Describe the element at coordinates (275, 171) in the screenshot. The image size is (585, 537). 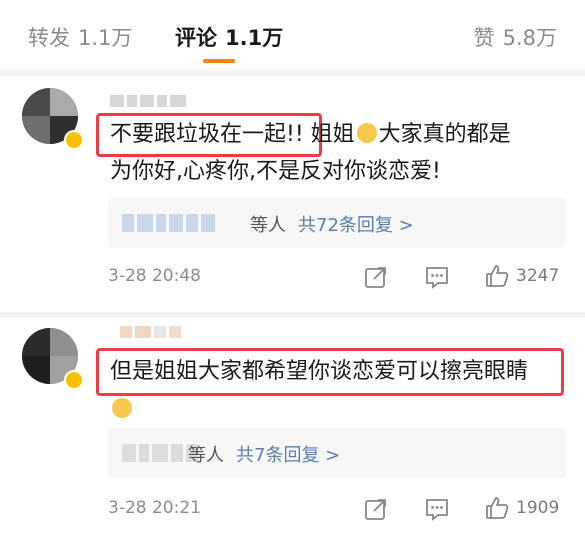
I see `comment-text-line2: 为你好,心疼你,不是反对你谈恋爱!` at that location.